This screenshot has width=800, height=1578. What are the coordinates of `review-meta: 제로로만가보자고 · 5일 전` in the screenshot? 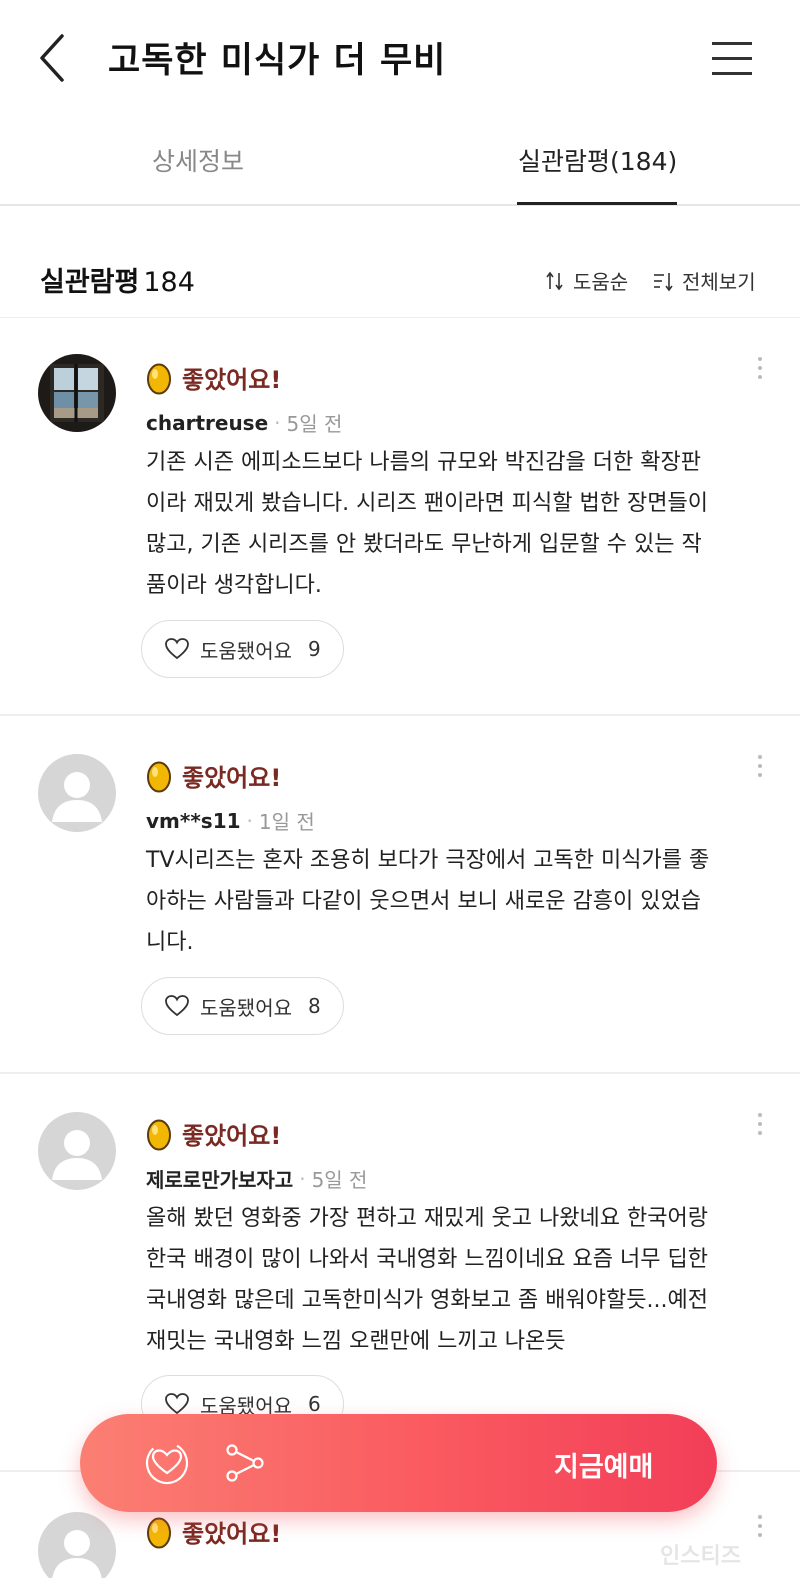 It's located at (256, 1178).